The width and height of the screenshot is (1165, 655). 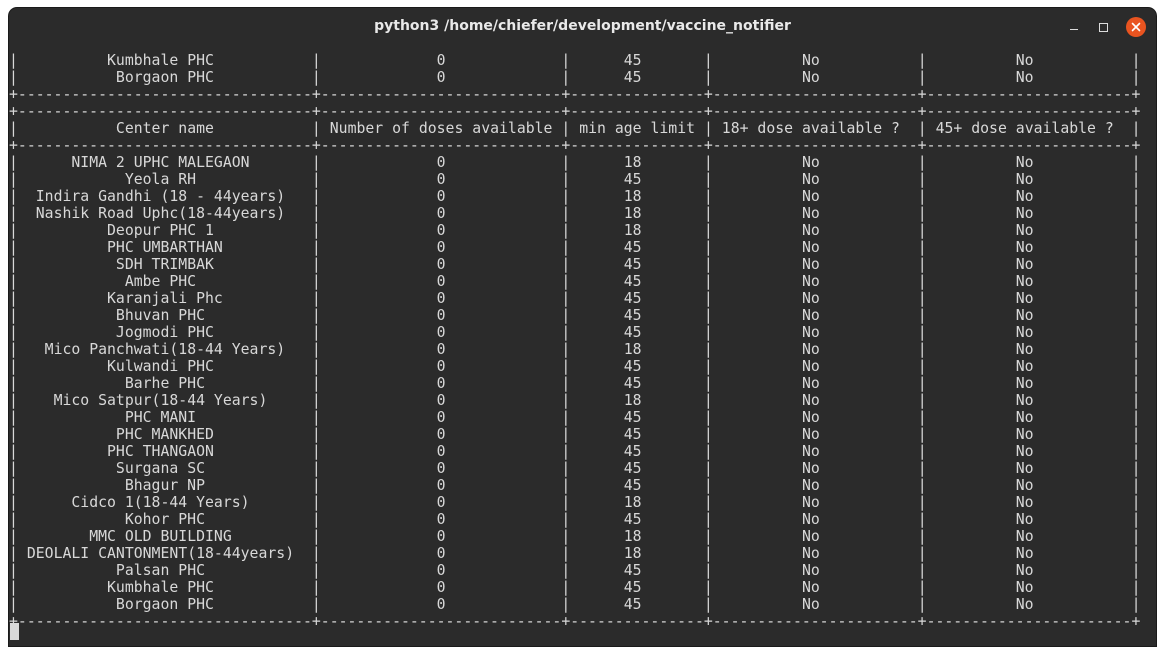 What do you see at coordinates (164, 77) in the screenshot?
I see `table-cell: Borgaon PHC` at bounding box center [164, 77].